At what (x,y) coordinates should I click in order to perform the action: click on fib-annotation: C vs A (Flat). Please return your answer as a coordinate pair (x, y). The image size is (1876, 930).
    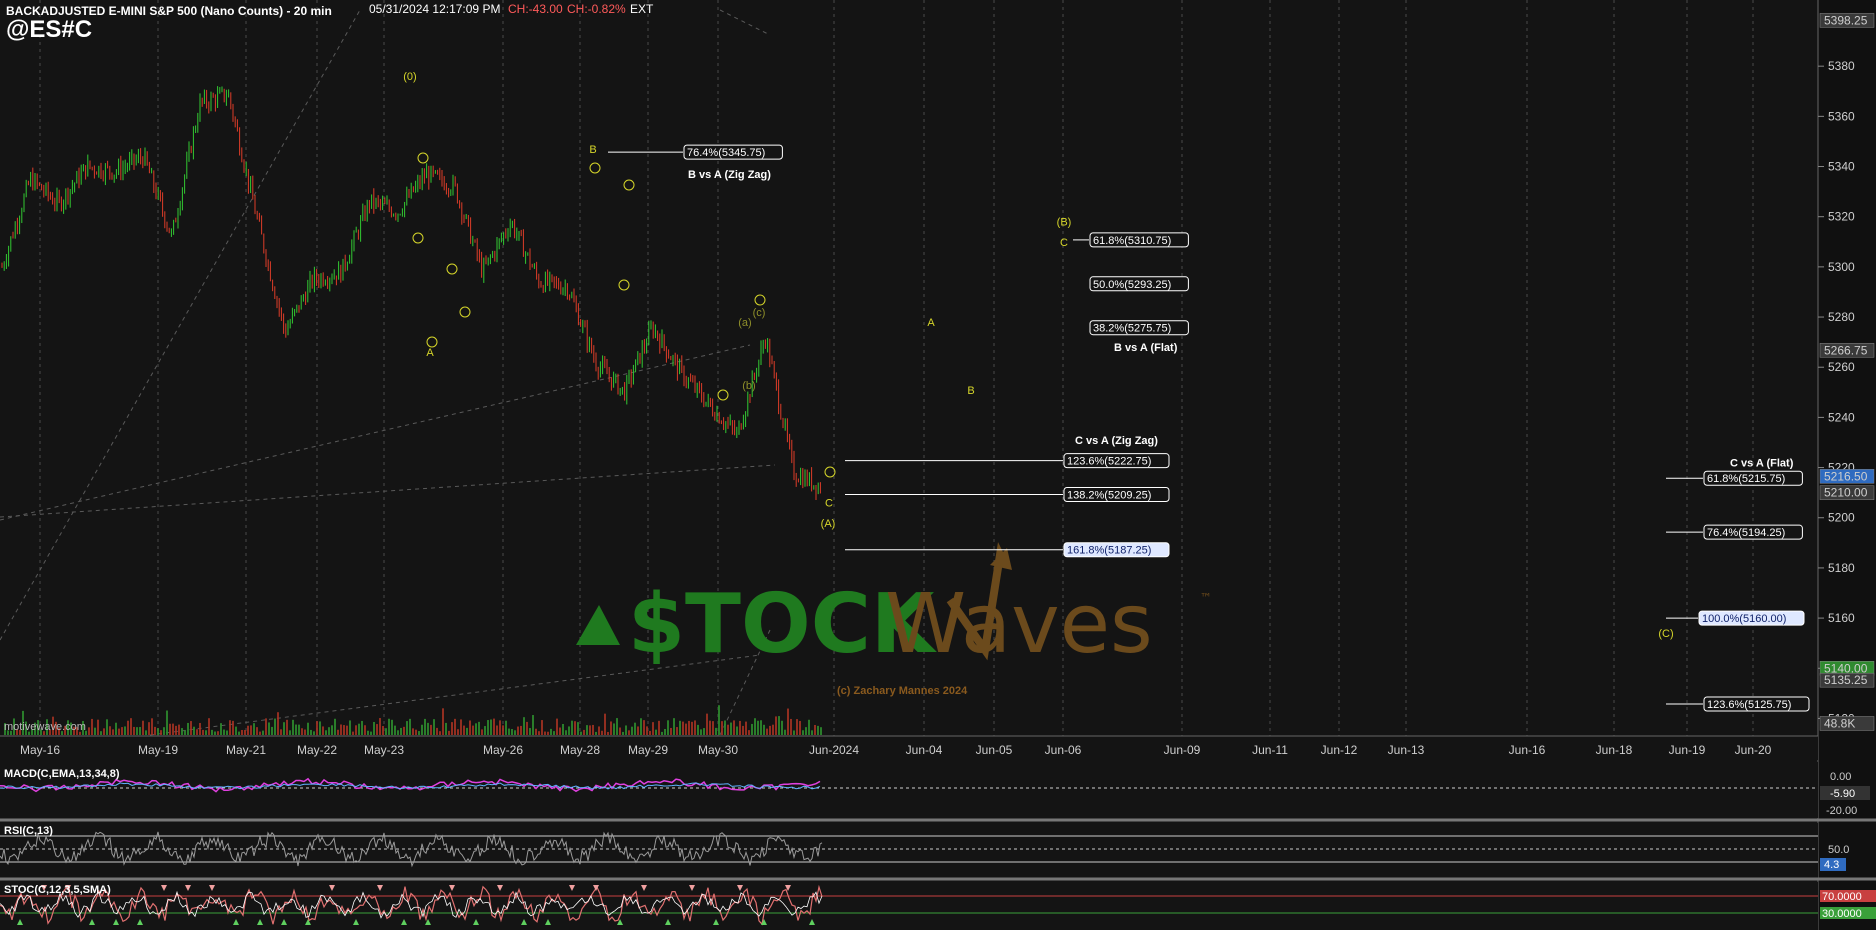
    Looking at the image, I should click on (1762, 464).